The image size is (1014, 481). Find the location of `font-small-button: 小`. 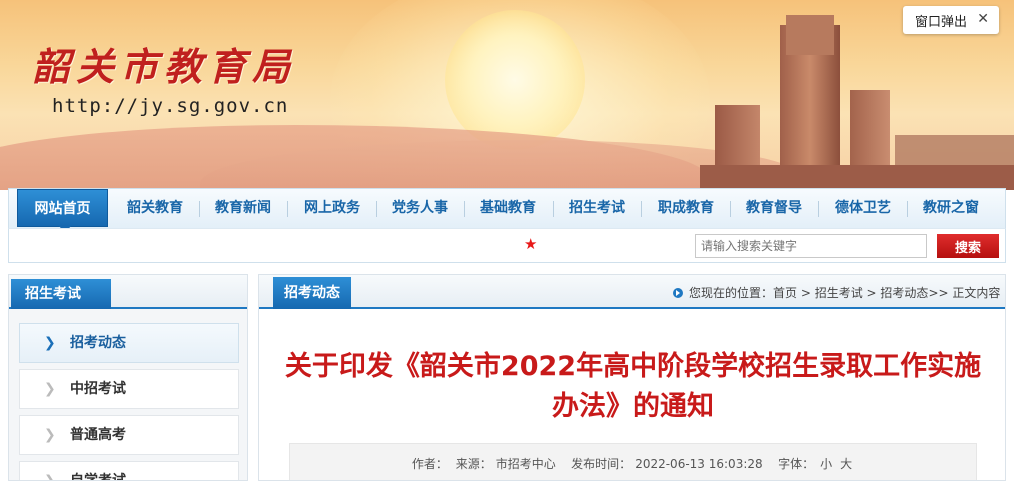

font-small-button: 小 is located at coordinates (826, 464).